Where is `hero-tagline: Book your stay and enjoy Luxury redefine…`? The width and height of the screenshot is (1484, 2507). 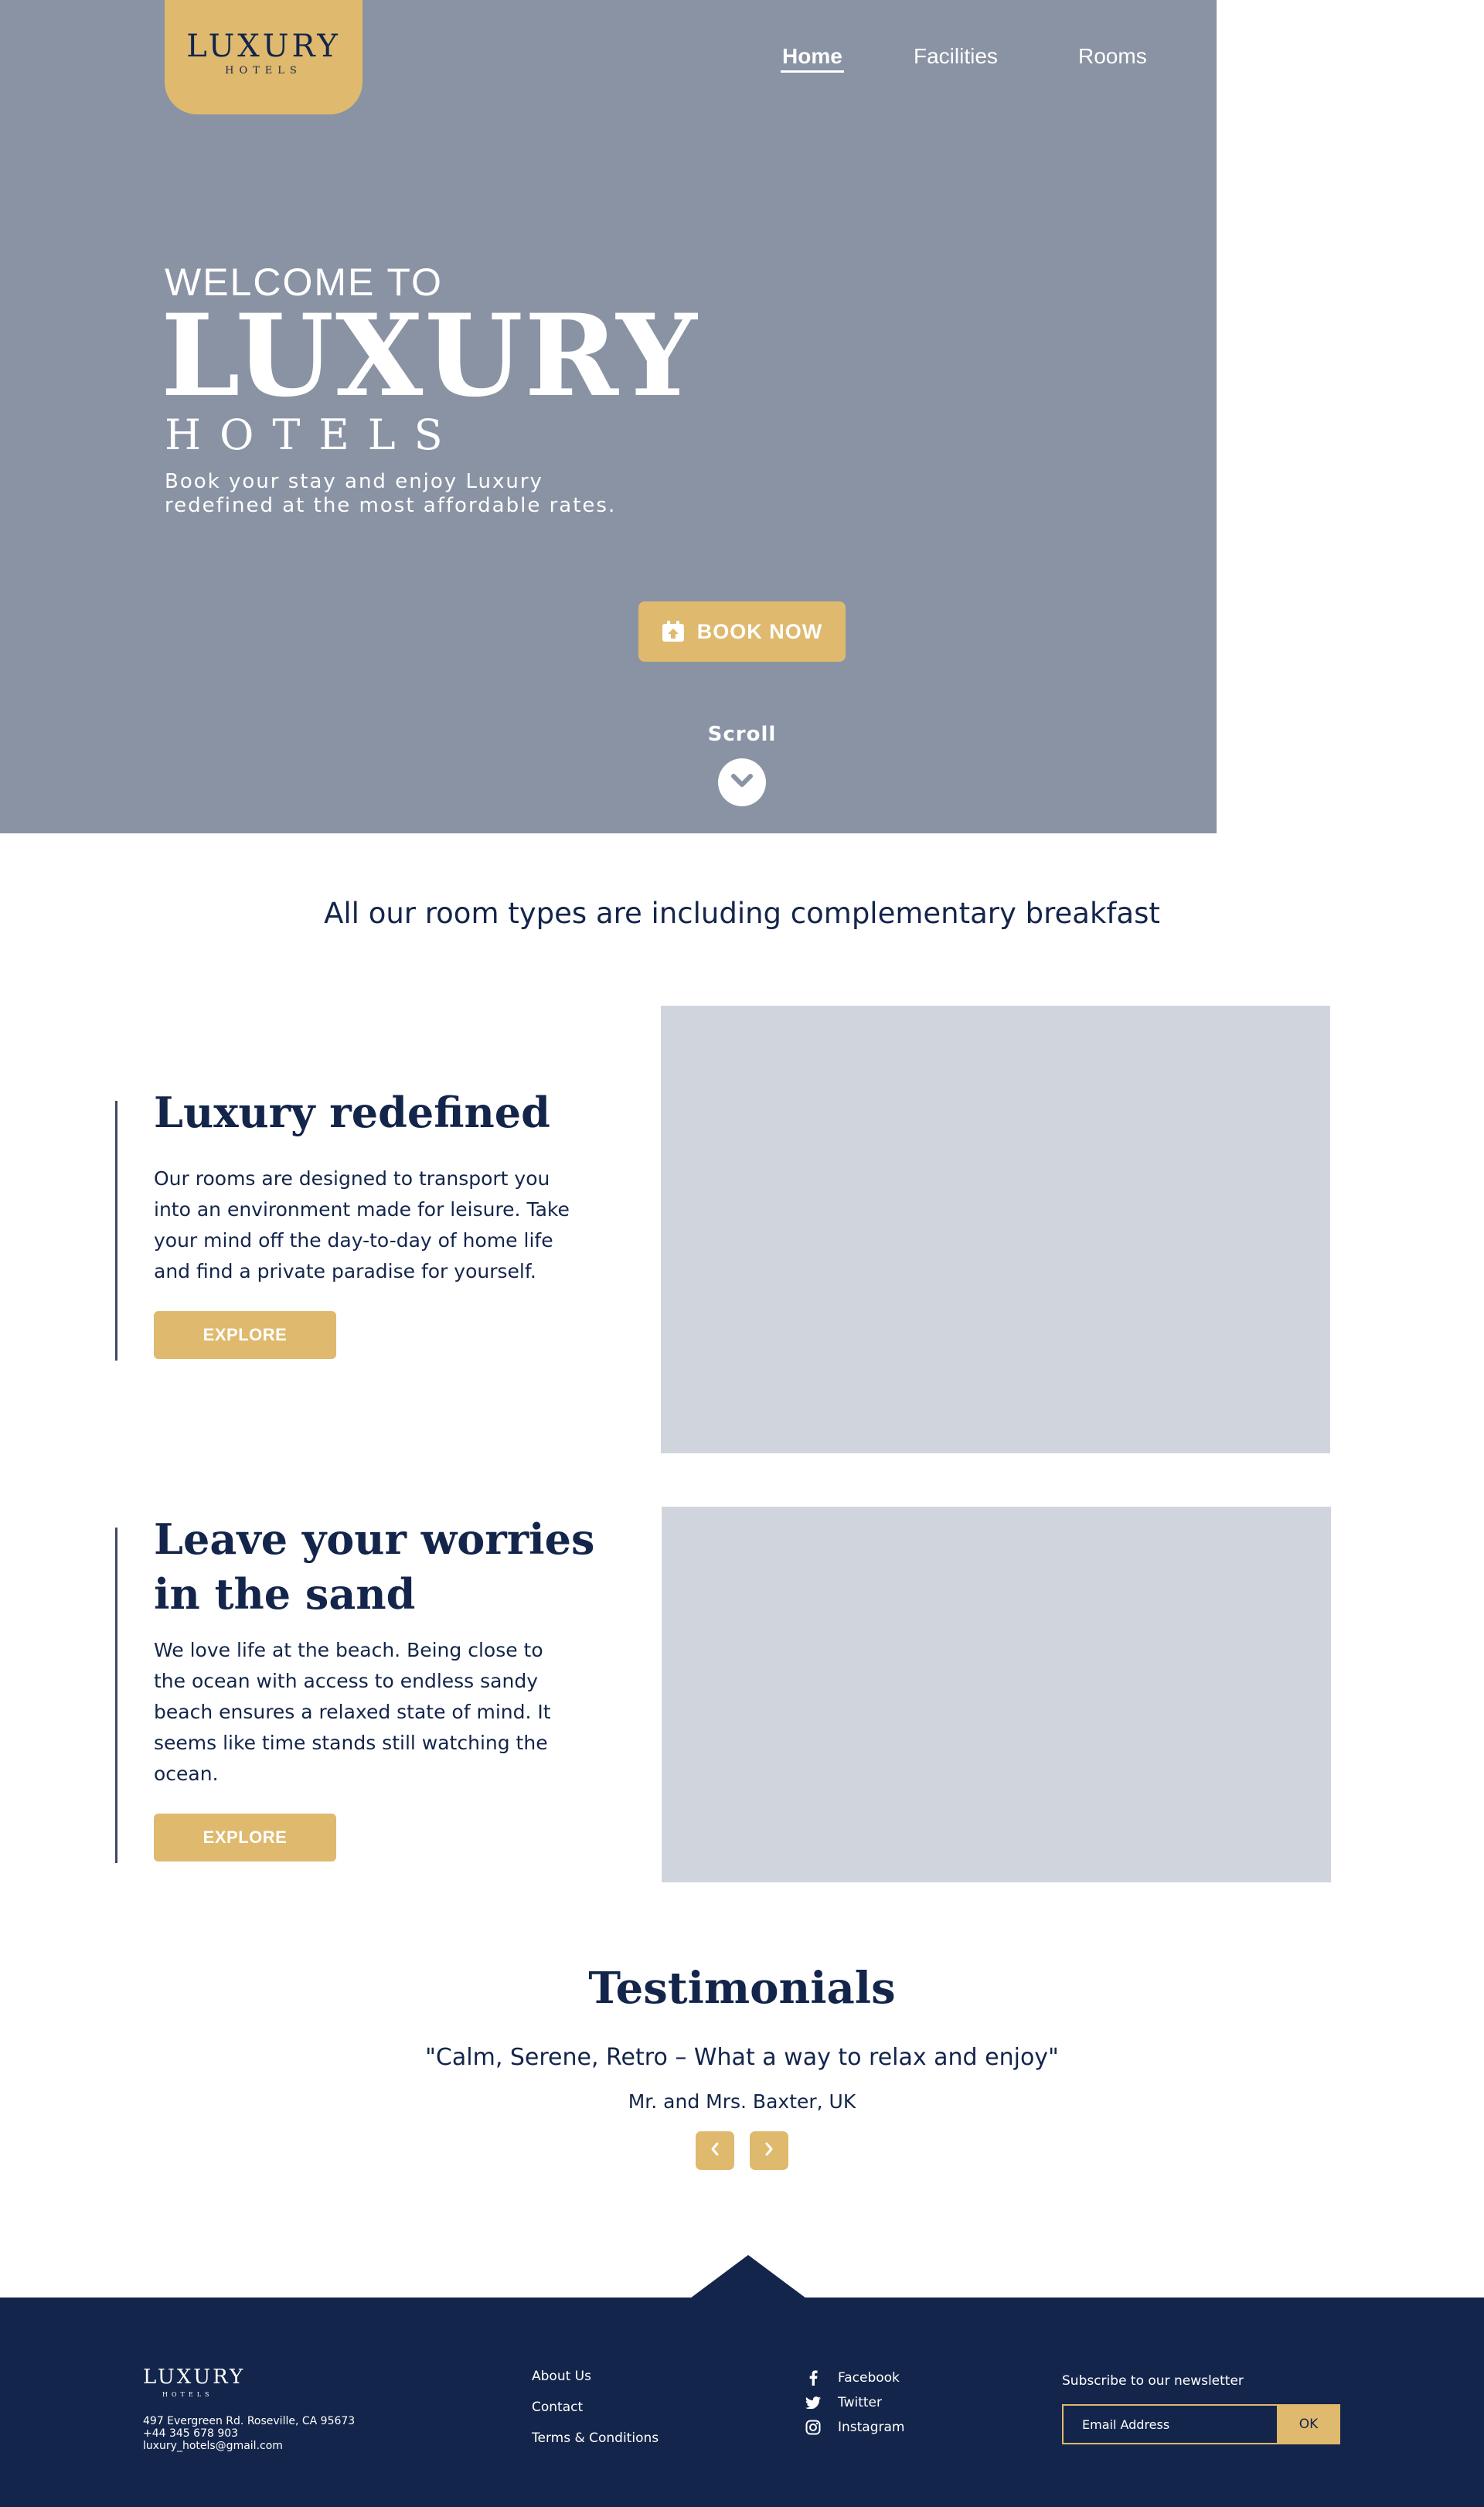
hero-tagline: Book your stay and enjoy Luxury redefine… is located at coordinates (391, 493).